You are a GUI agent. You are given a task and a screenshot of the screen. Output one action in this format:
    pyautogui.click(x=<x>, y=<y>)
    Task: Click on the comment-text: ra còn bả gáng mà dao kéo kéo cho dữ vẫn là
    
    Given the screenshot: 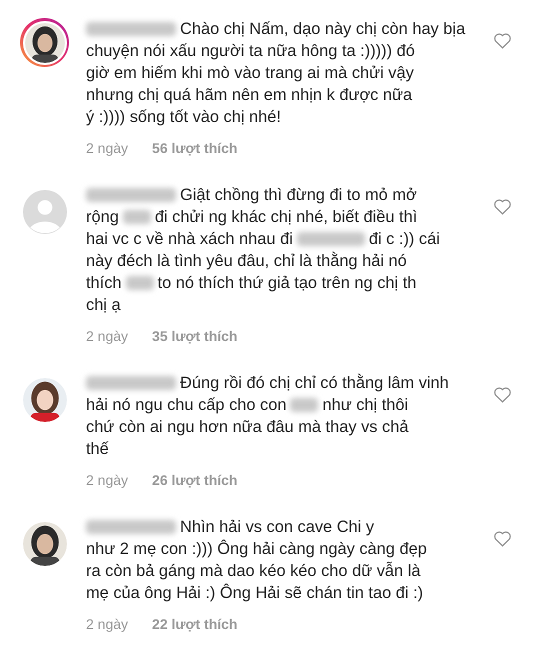 What is the action you would take?
    pyautogui.click(x=253, y=571)
    